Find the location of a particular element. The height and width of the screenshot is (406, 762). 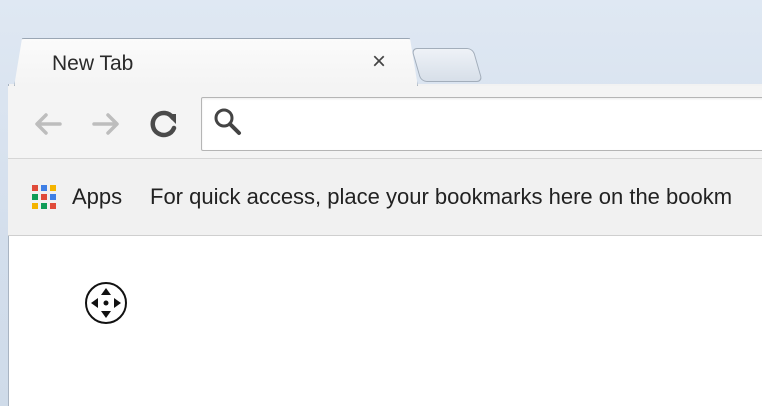

tab-title: New Tab is located at coordinates (93, 63).